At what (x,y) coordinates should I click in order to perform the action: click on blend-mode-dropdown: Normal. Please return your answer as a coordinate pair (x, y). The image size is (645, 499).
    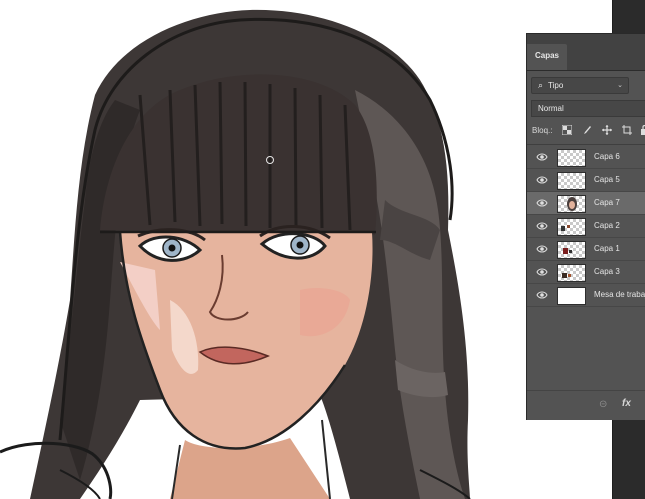
    Looking at the image, I should click on (588, 108).